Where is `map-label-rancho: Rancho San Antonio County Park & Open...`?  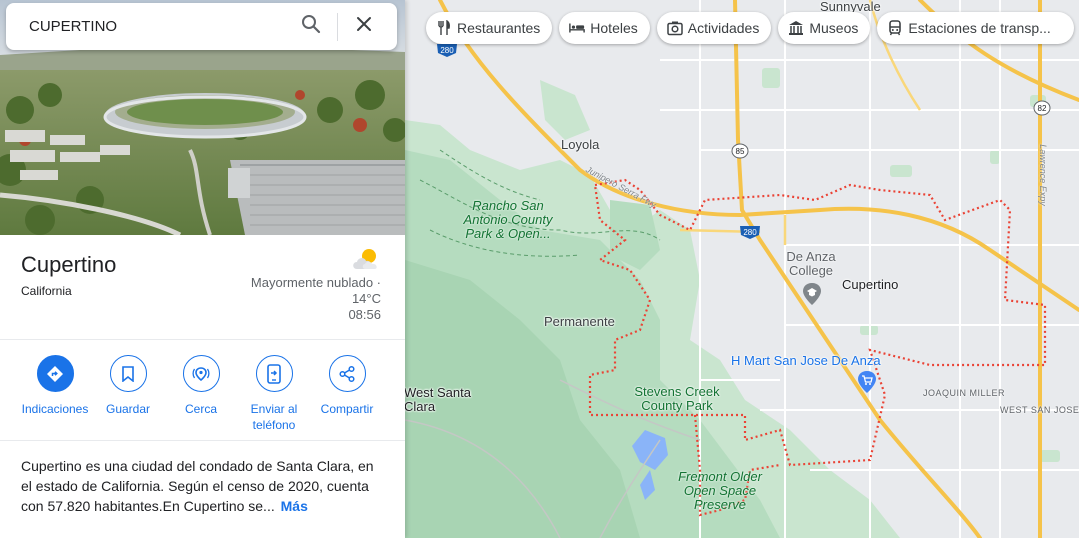
map-label-rancho: Rancho San Antonio County Park & Open... is located at coordinates (508, 219).